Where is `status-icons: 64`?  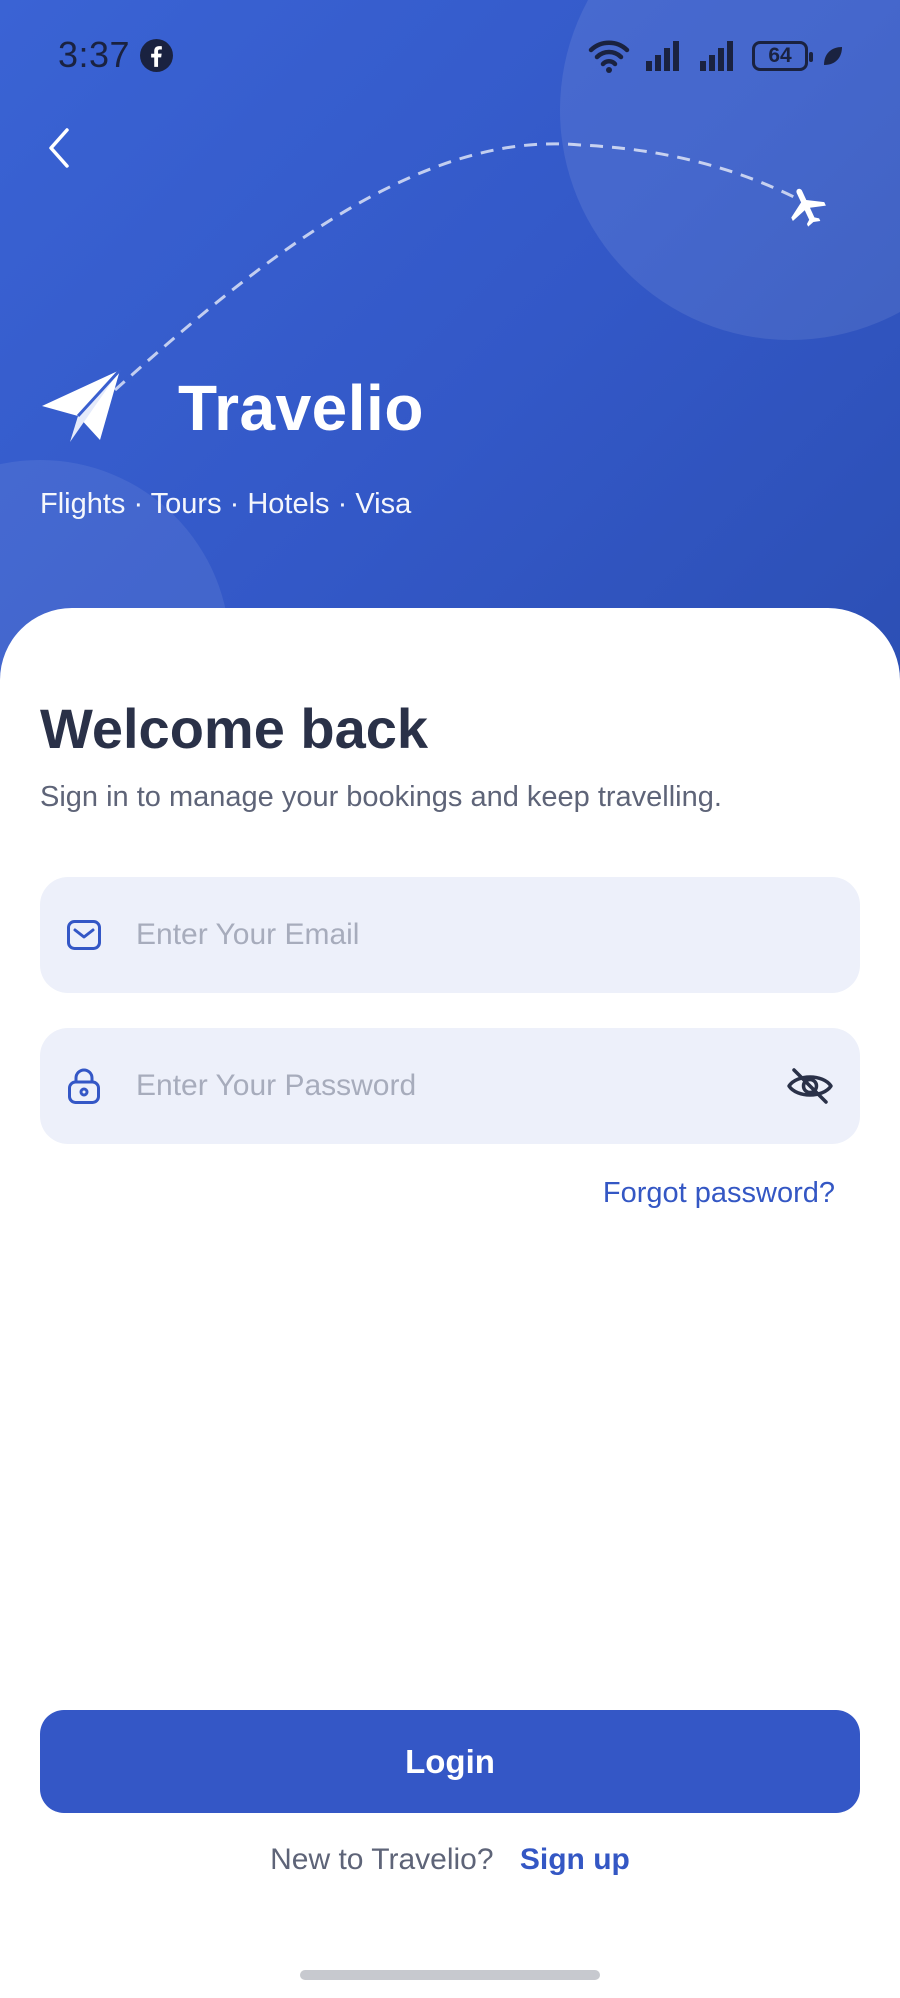
status-icons: 64 is located at coordinates (716, 56).